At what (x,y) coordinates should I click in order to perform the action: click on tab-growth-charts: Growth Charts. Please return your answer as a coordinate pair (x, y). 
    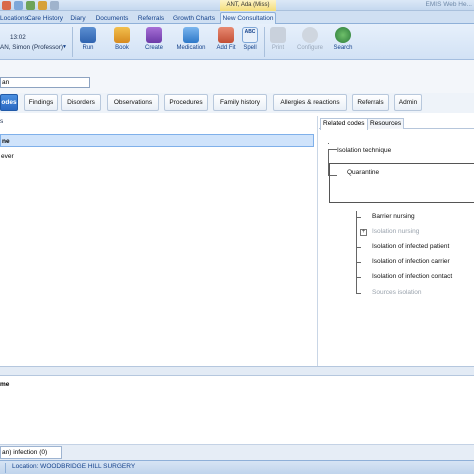
    Looking at the image, I should click on (194, 18).